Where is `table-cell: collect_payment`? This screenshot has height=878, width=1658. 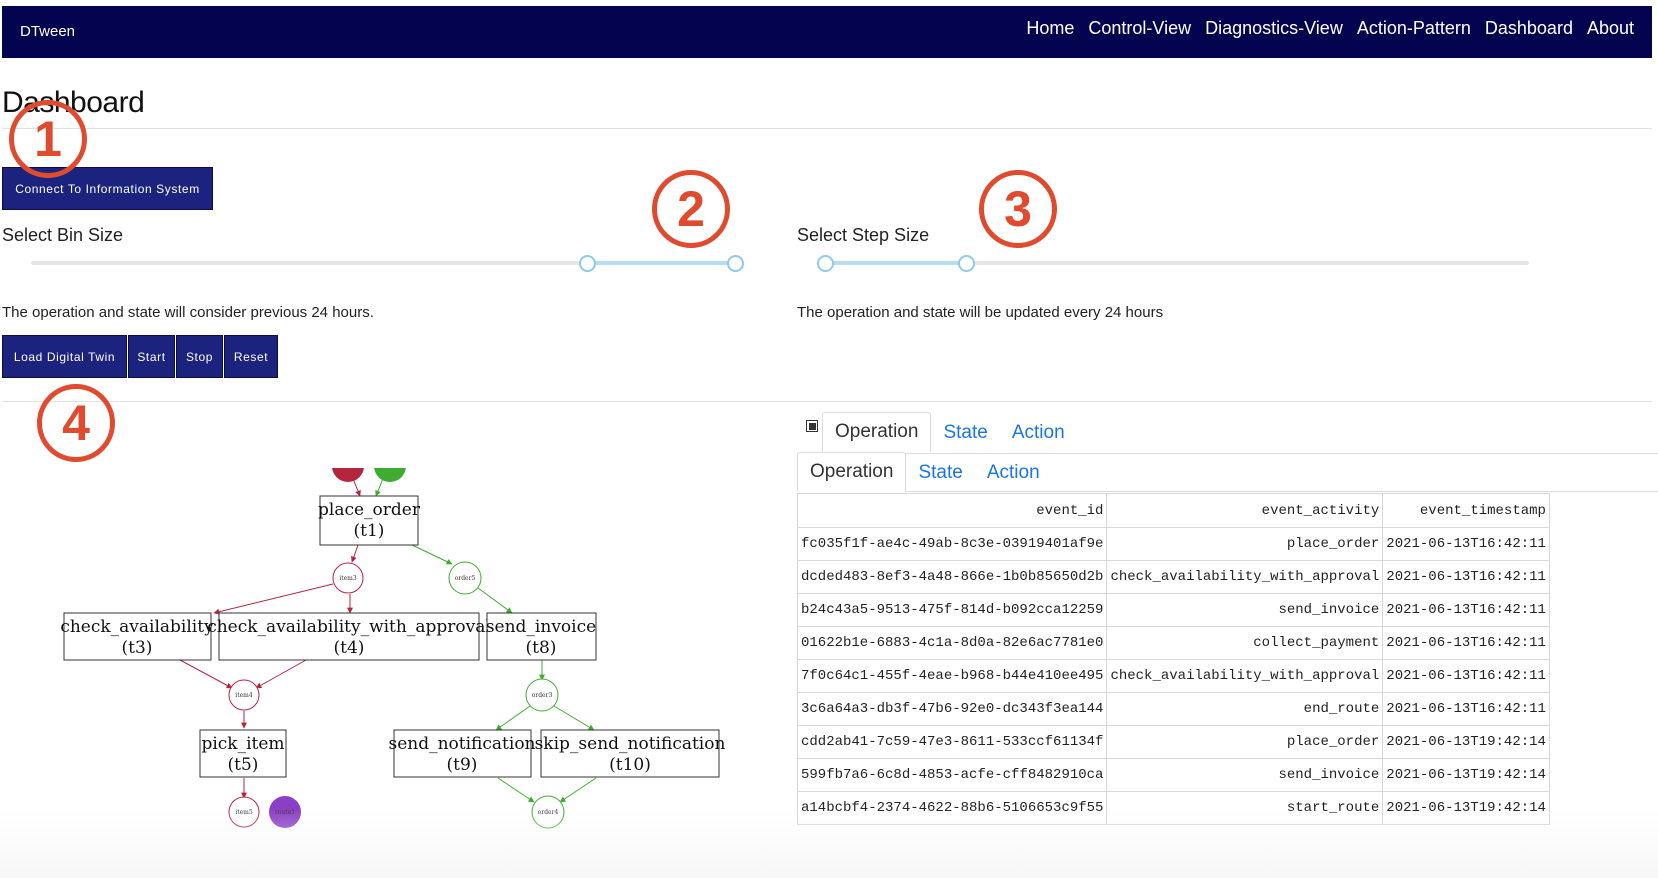 table-cell: collect_payment is located at coordinates (1245, 643).